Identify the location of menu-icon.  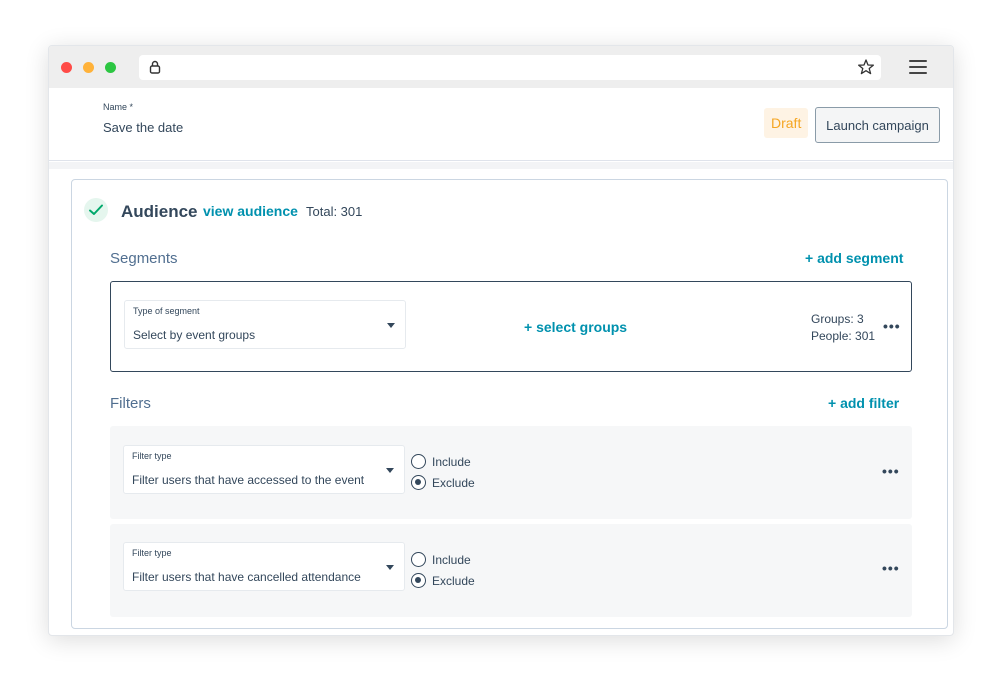
(918, 67).